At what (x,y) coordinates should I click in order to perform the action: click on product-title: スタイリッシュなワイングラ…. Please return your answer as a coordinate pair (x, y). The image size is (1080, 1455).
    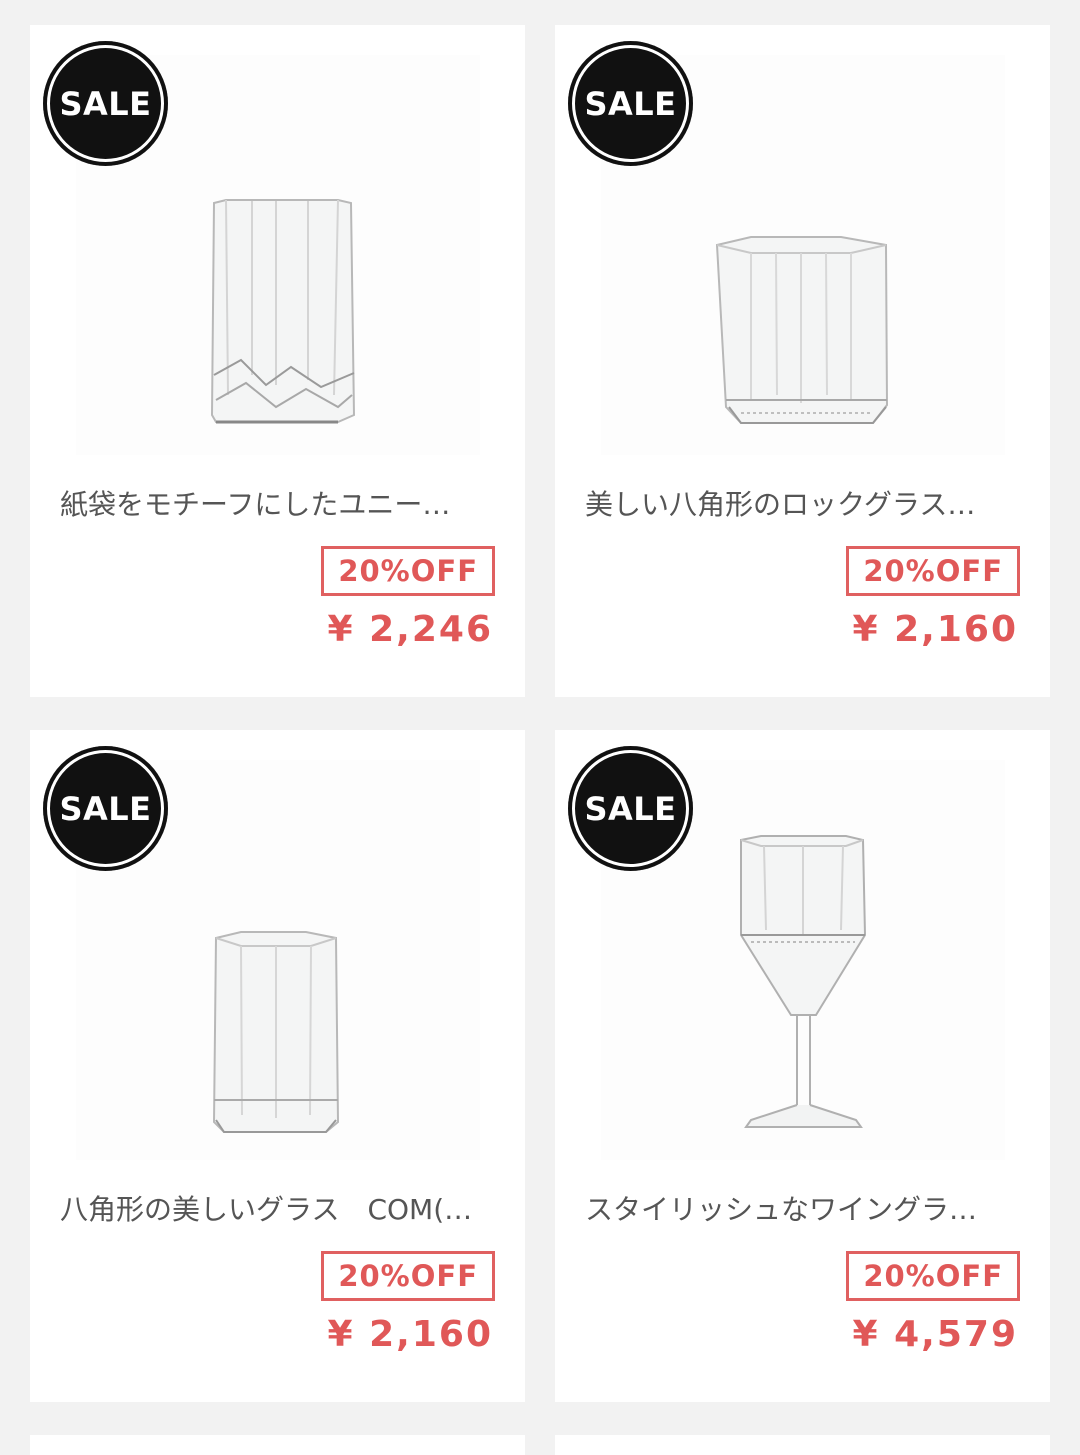
    Looking at the image, I should click on (795, 1208).